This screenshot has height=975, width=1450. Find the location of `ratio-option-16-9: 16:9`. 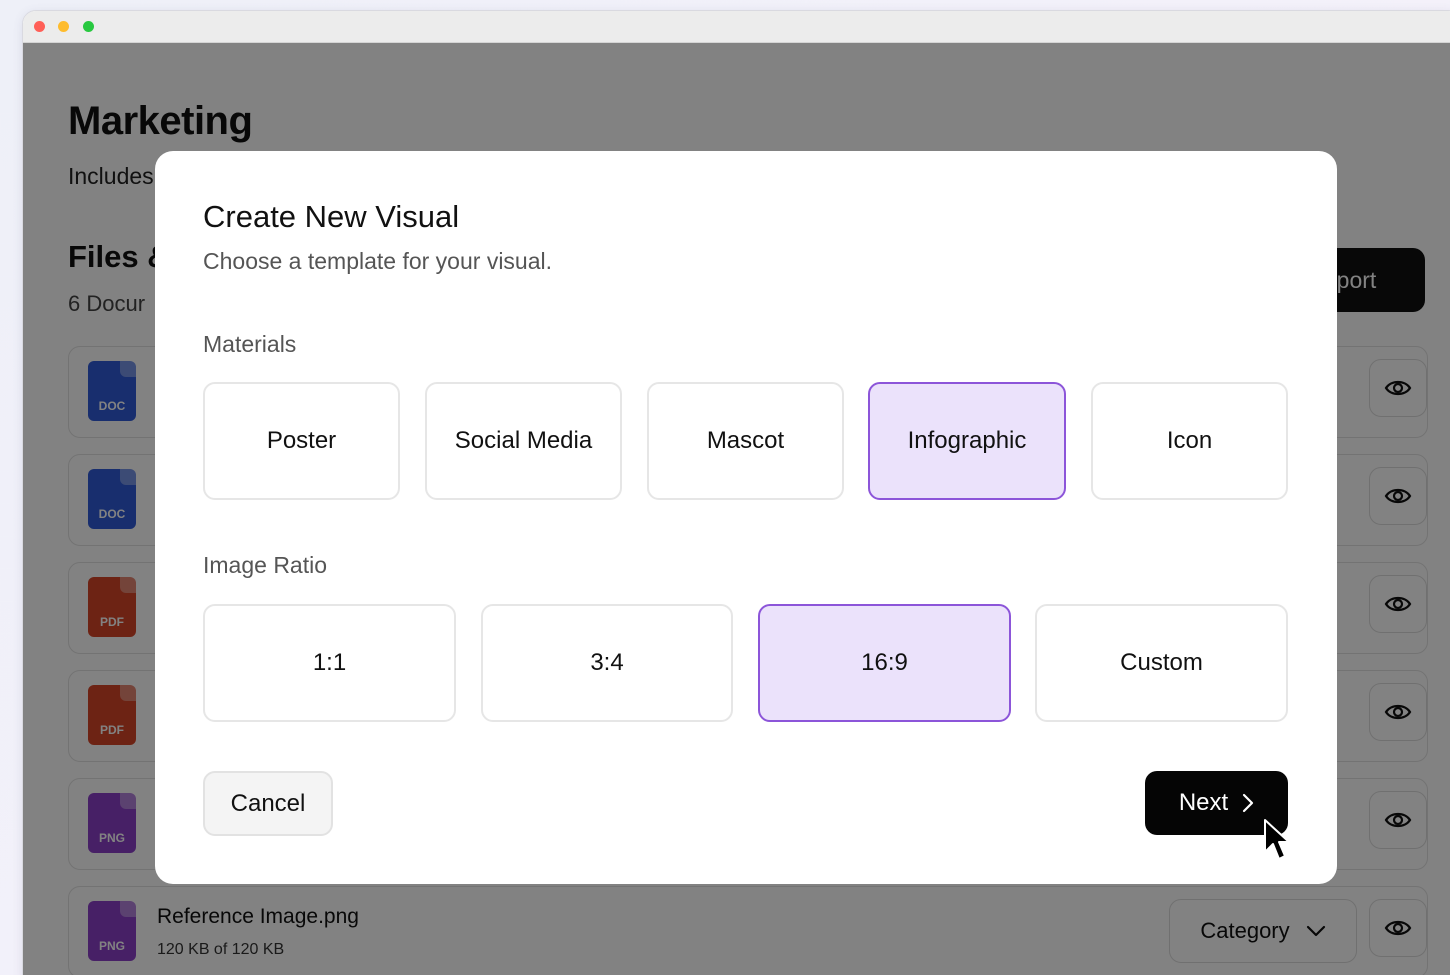

ratio-option-16-9: 16:9 is located at coordinates (884, 663).